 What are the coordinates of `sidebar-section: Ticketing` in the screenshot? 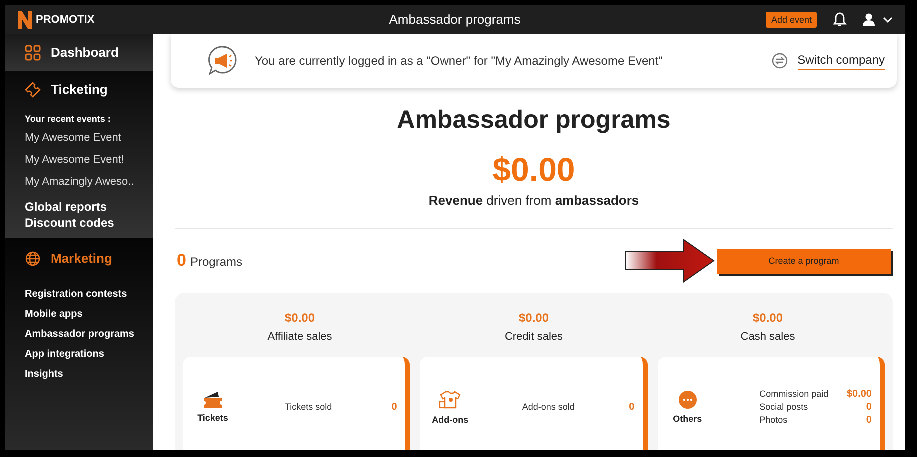 It's located at (79, 89).